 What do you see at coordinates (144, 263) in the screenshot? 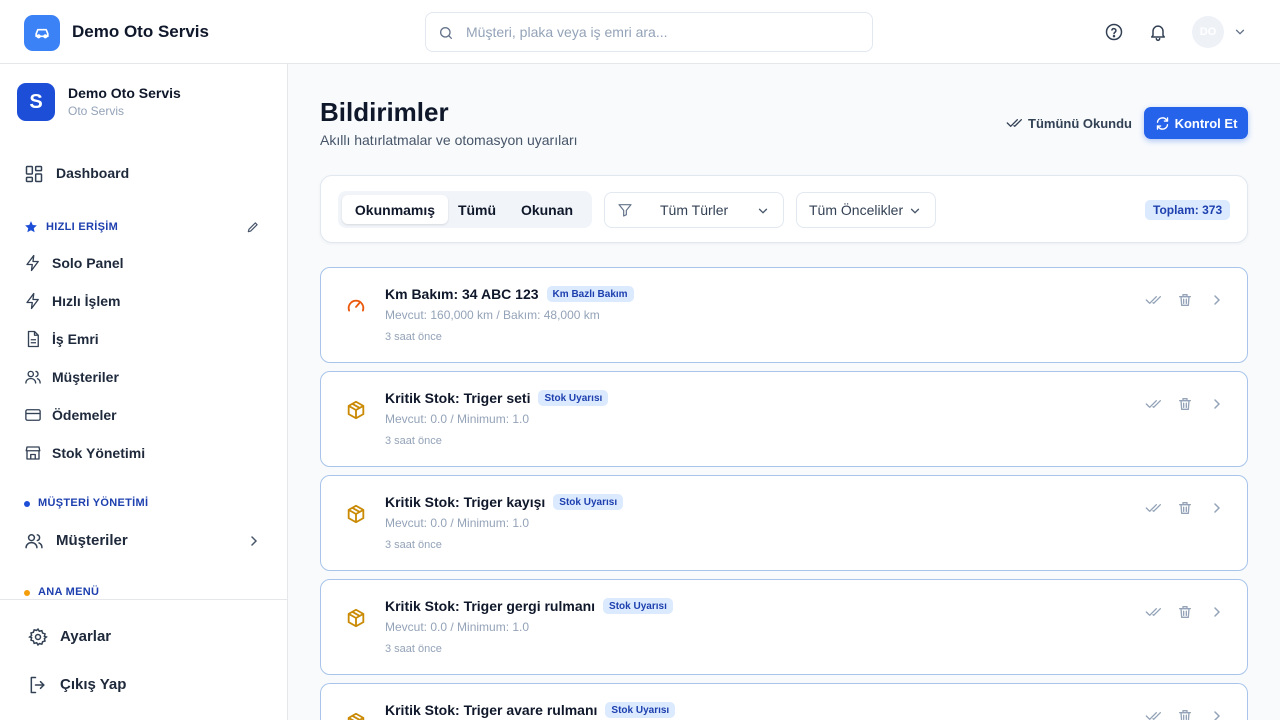
I see `sidebar-item-solo-panel: Solo Panel` at bounding box center [144, 263].